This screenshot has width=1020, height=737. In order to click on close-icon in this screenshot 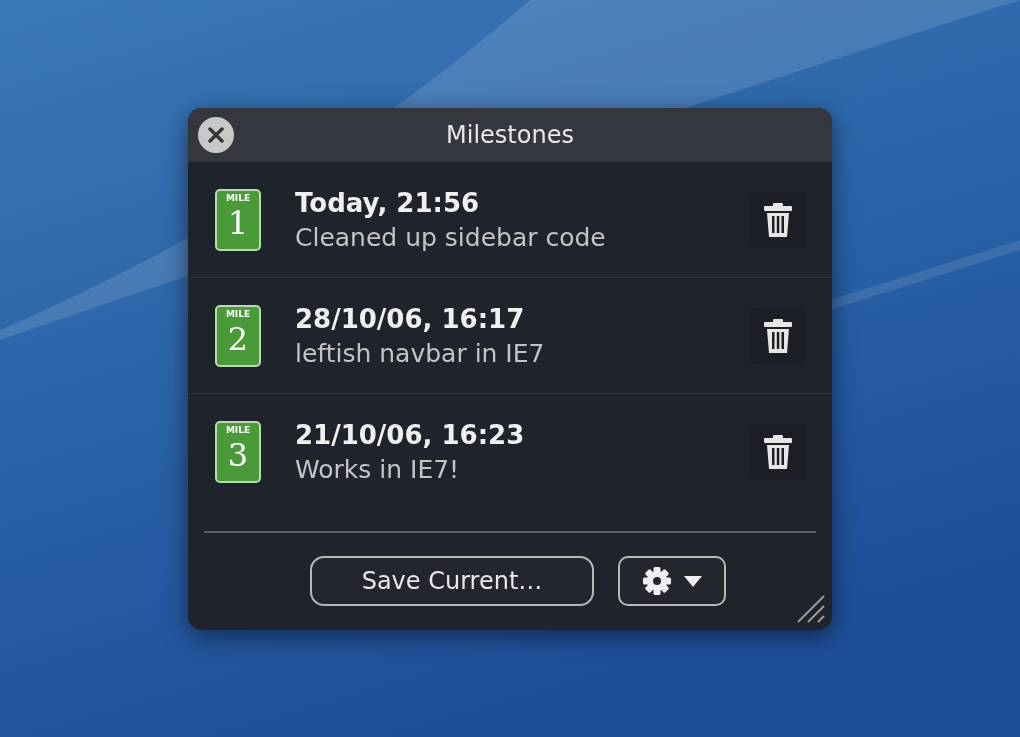, I will do `click(216, 135)`.